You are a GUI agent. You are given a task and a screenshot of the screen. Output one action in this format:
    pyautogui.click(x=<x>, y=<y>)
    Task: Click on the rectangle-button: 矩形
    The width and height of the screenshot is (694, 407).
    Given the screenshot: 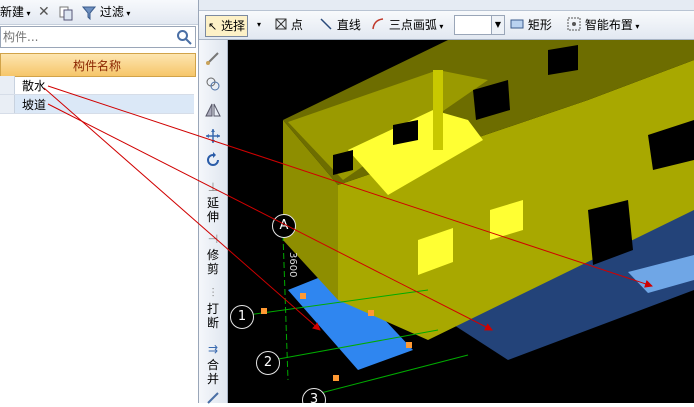 What is the action you would take?
    pyautogui.click(x=531, y=25)
    